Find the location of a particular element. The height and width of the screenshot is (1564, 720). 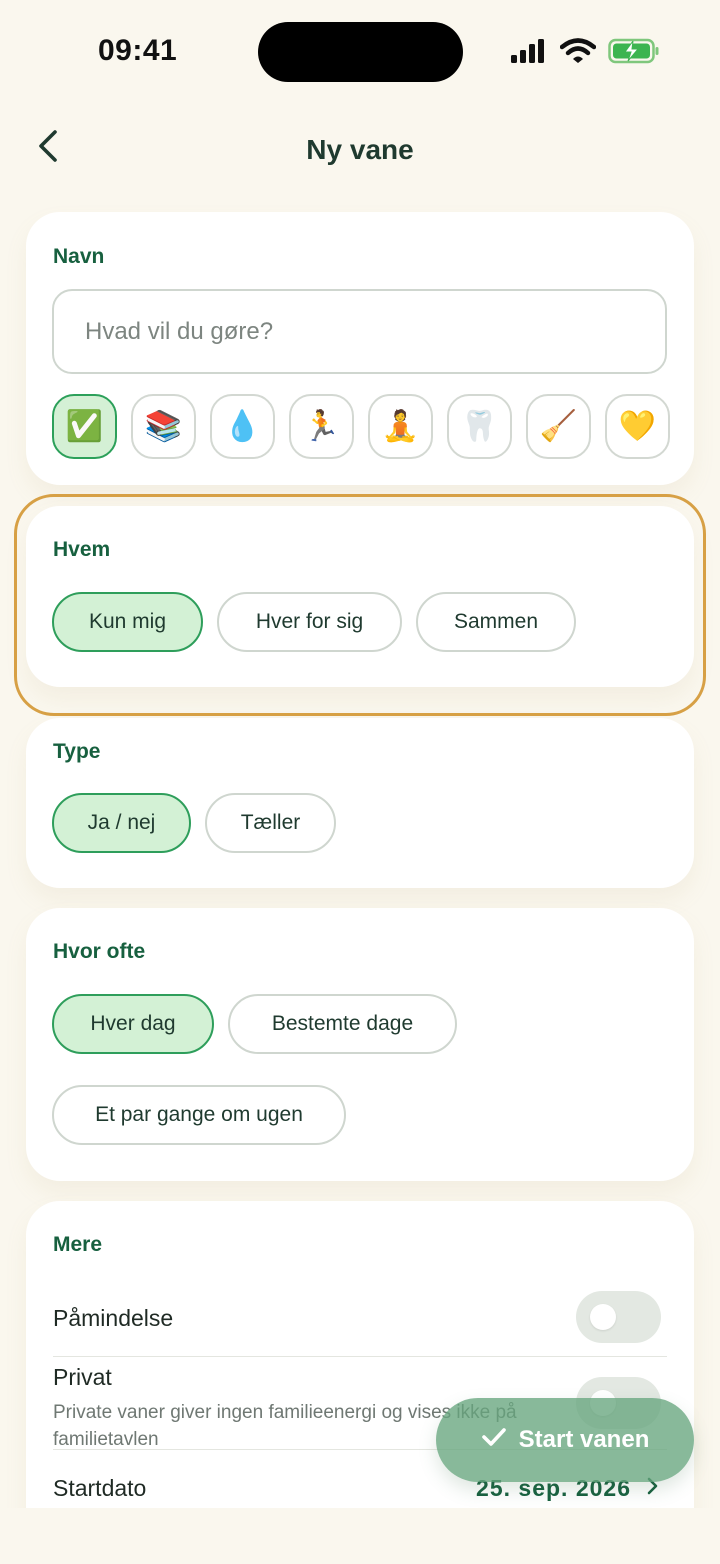

cellular-signal-icon is located at coordinates (529, 53).